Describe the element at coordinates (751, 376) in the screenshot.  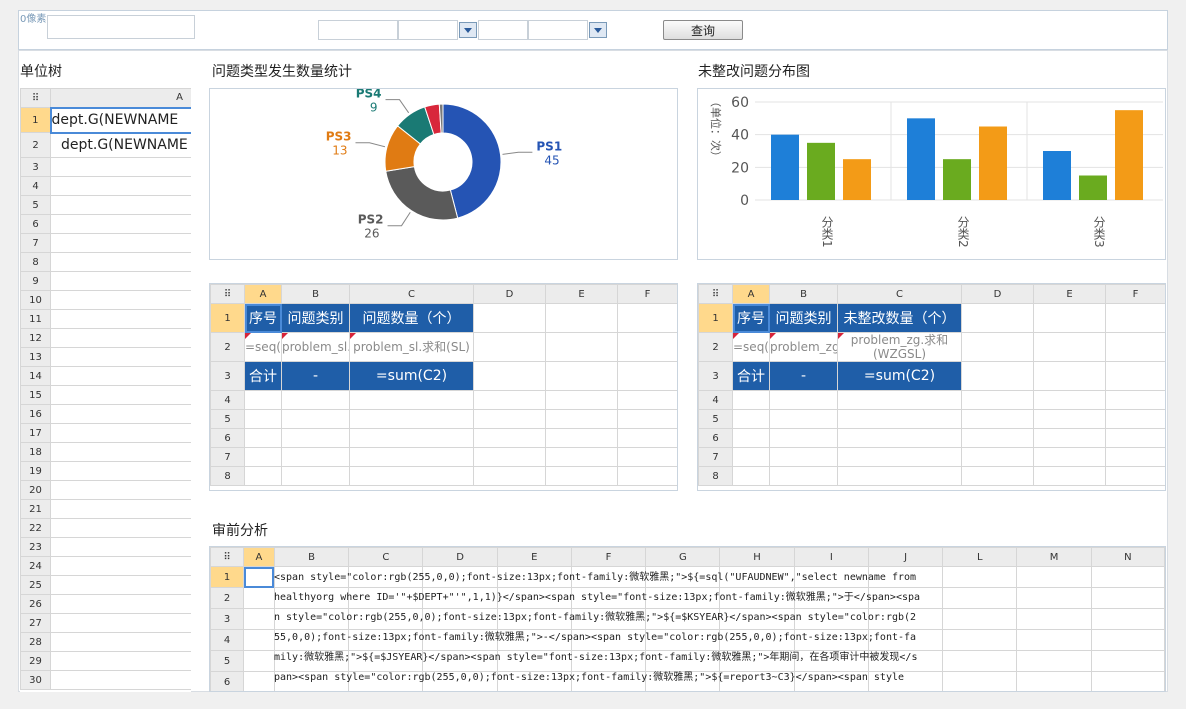
I see `total-cell: 合计` at that location.